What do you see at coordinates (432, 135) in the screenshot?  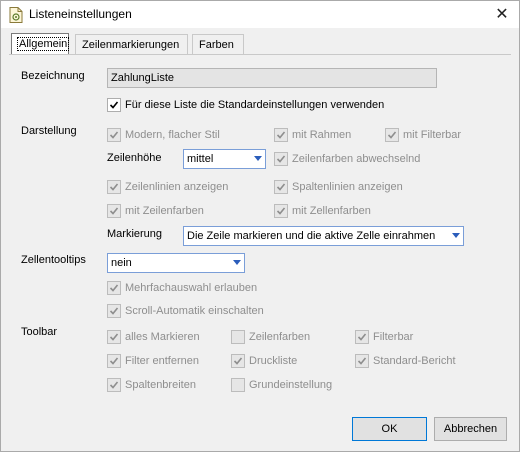 I see `checkbox-label: mit Filterbar` at bounding box center [432, 135].